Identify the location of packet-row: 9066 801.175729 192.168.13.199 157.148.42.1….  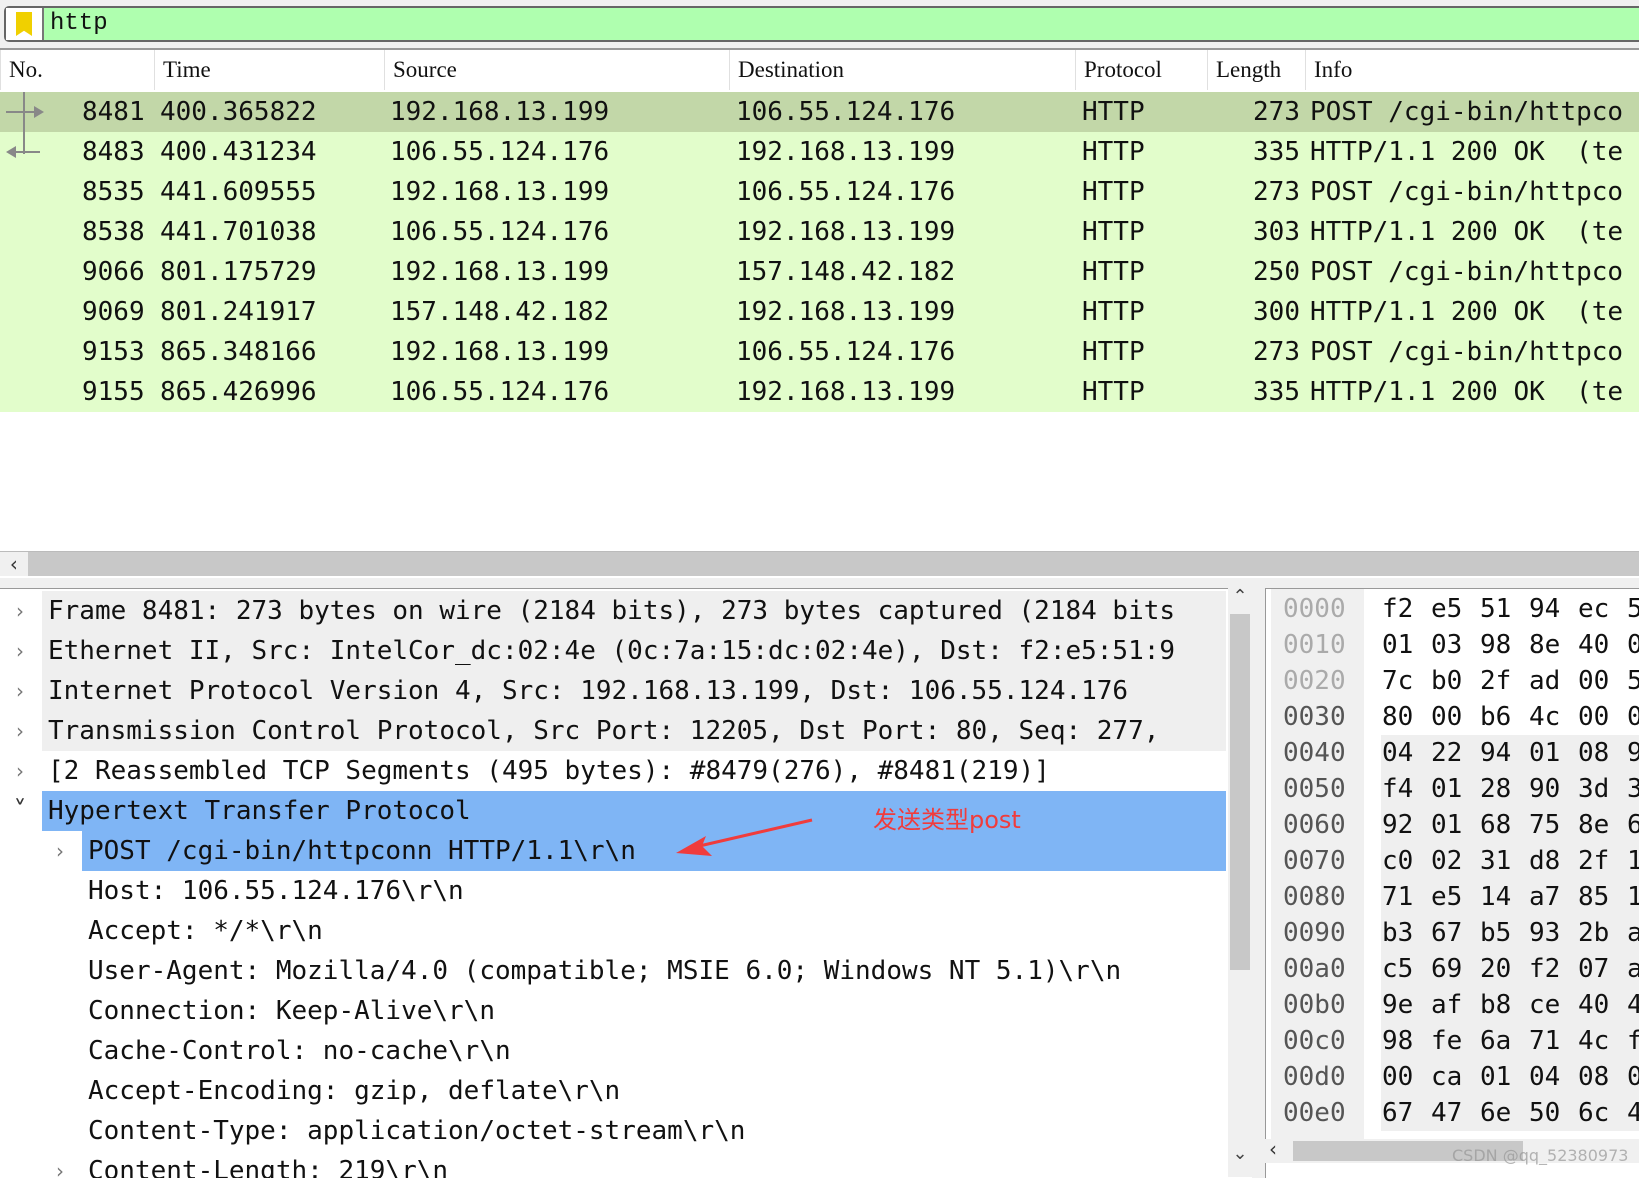
(819, 272).